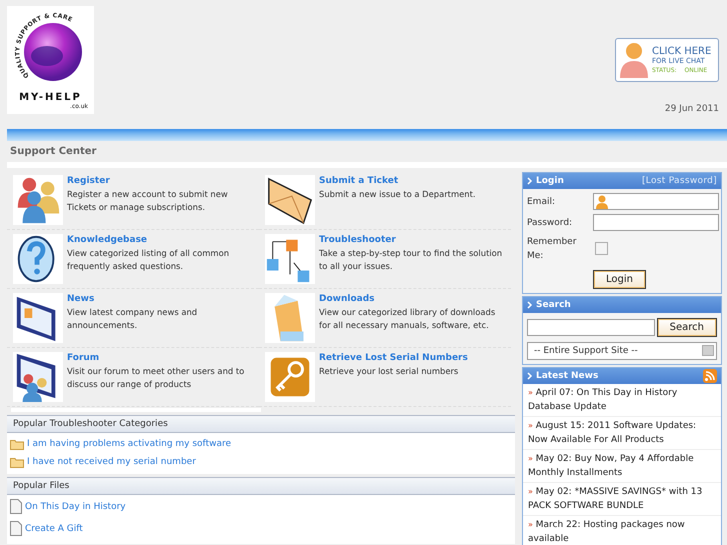 The image size is (727, 545). I want to click on section-header: Popular Files, so click(261, 486).